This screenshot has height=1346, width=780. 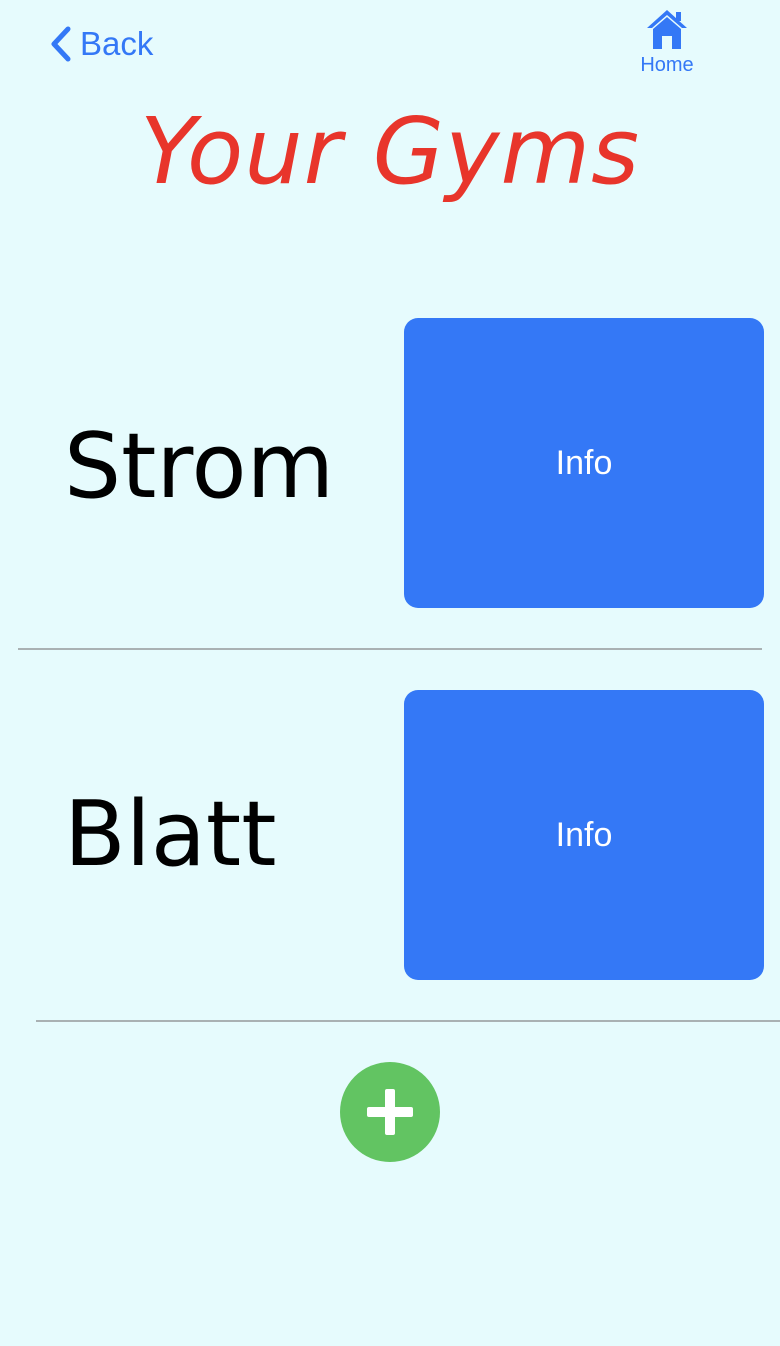 I want to click on home-button: Home, so click(x=667, y=47).